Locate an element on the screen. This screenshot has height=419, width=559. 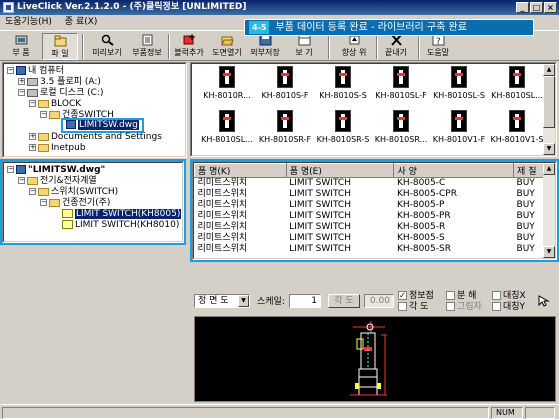
tree-item-switch: − 스위치(SWITCH) is located at coordinates (73, 192).